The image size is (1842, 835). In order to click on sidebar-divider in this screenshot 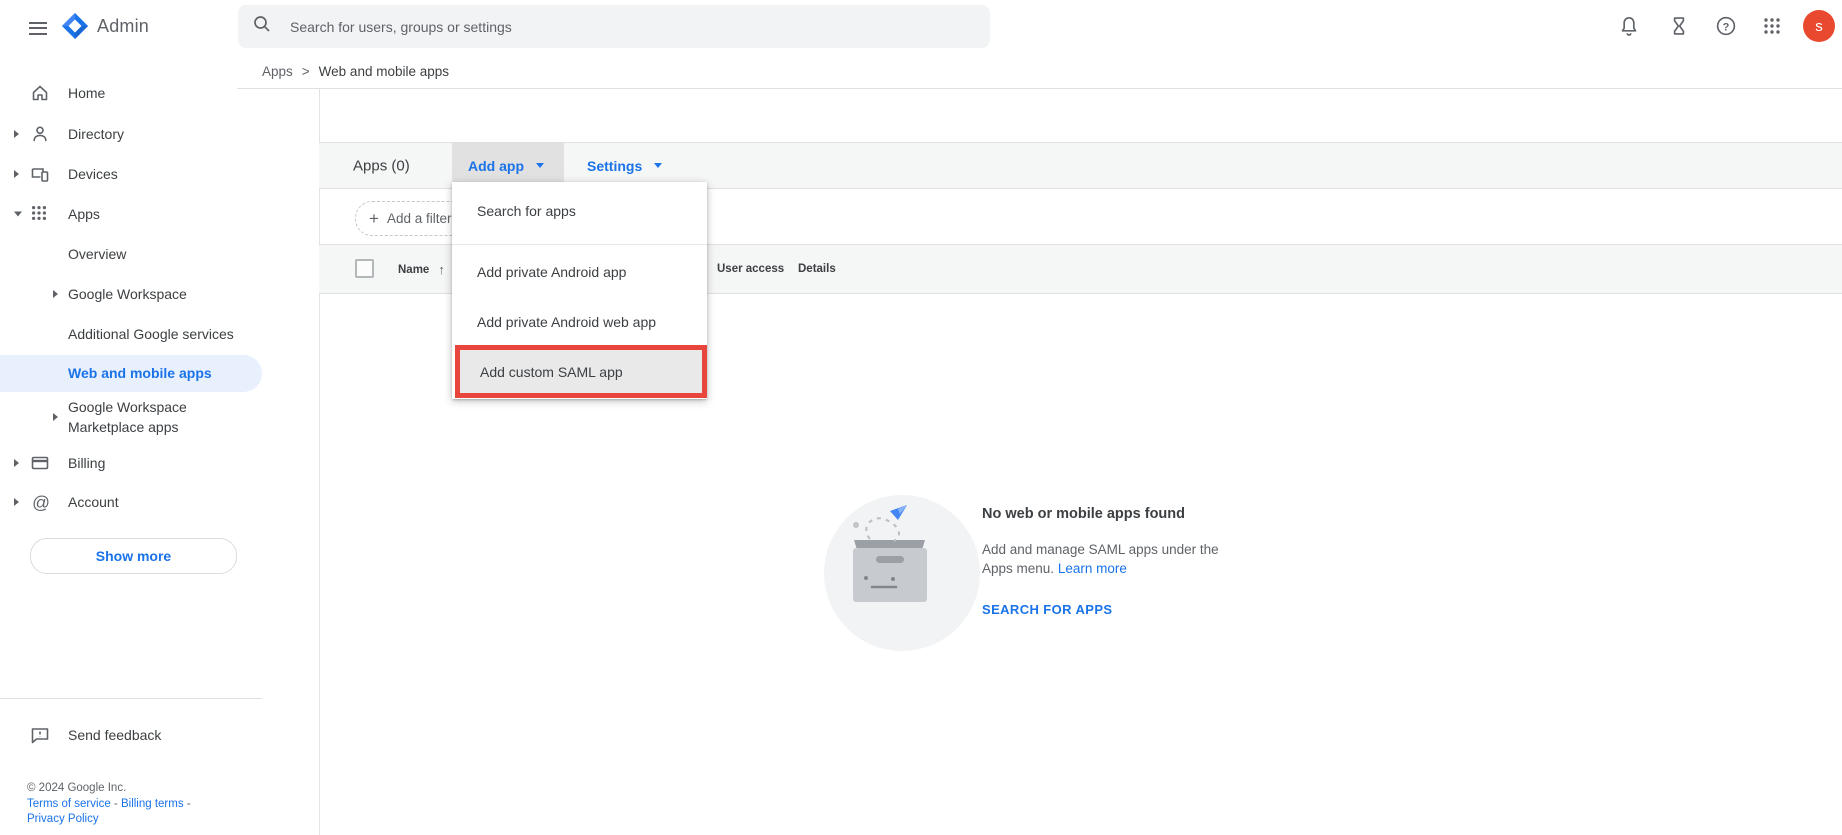, I will do `click(319, 461)`.